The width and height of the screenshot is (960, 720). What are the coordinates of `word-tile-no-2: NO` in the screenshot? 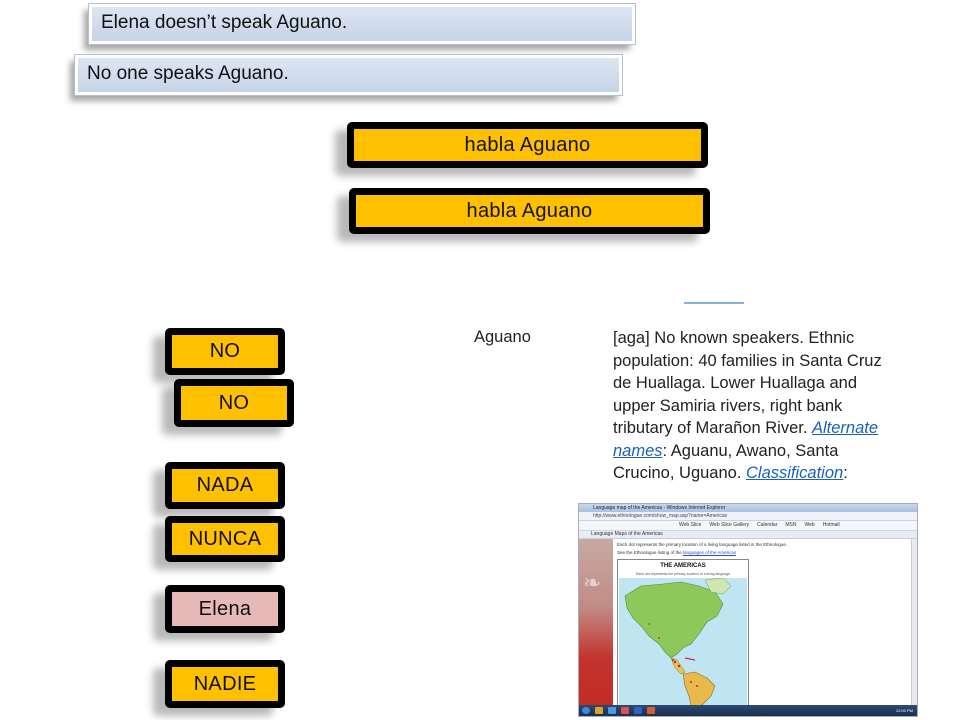 It's located at (234, 403).